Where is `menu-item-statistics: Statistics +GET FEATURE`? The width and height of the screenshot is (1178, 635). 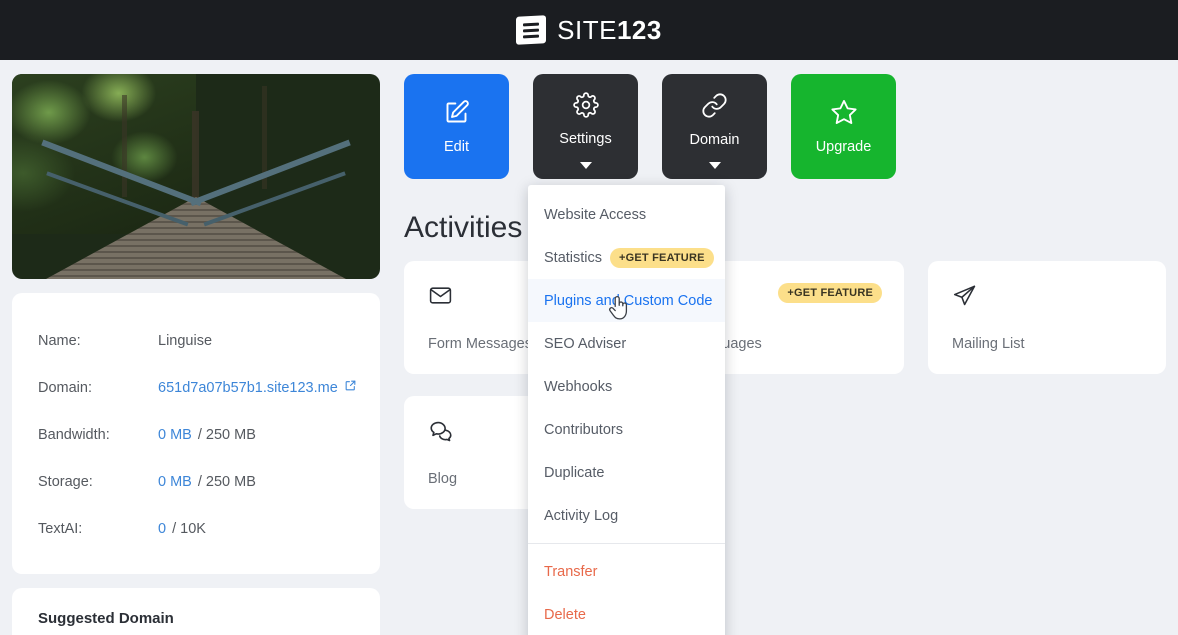 menu-item-statistics: Statistics +GET FEATURE is located at coordinates (626, 257).